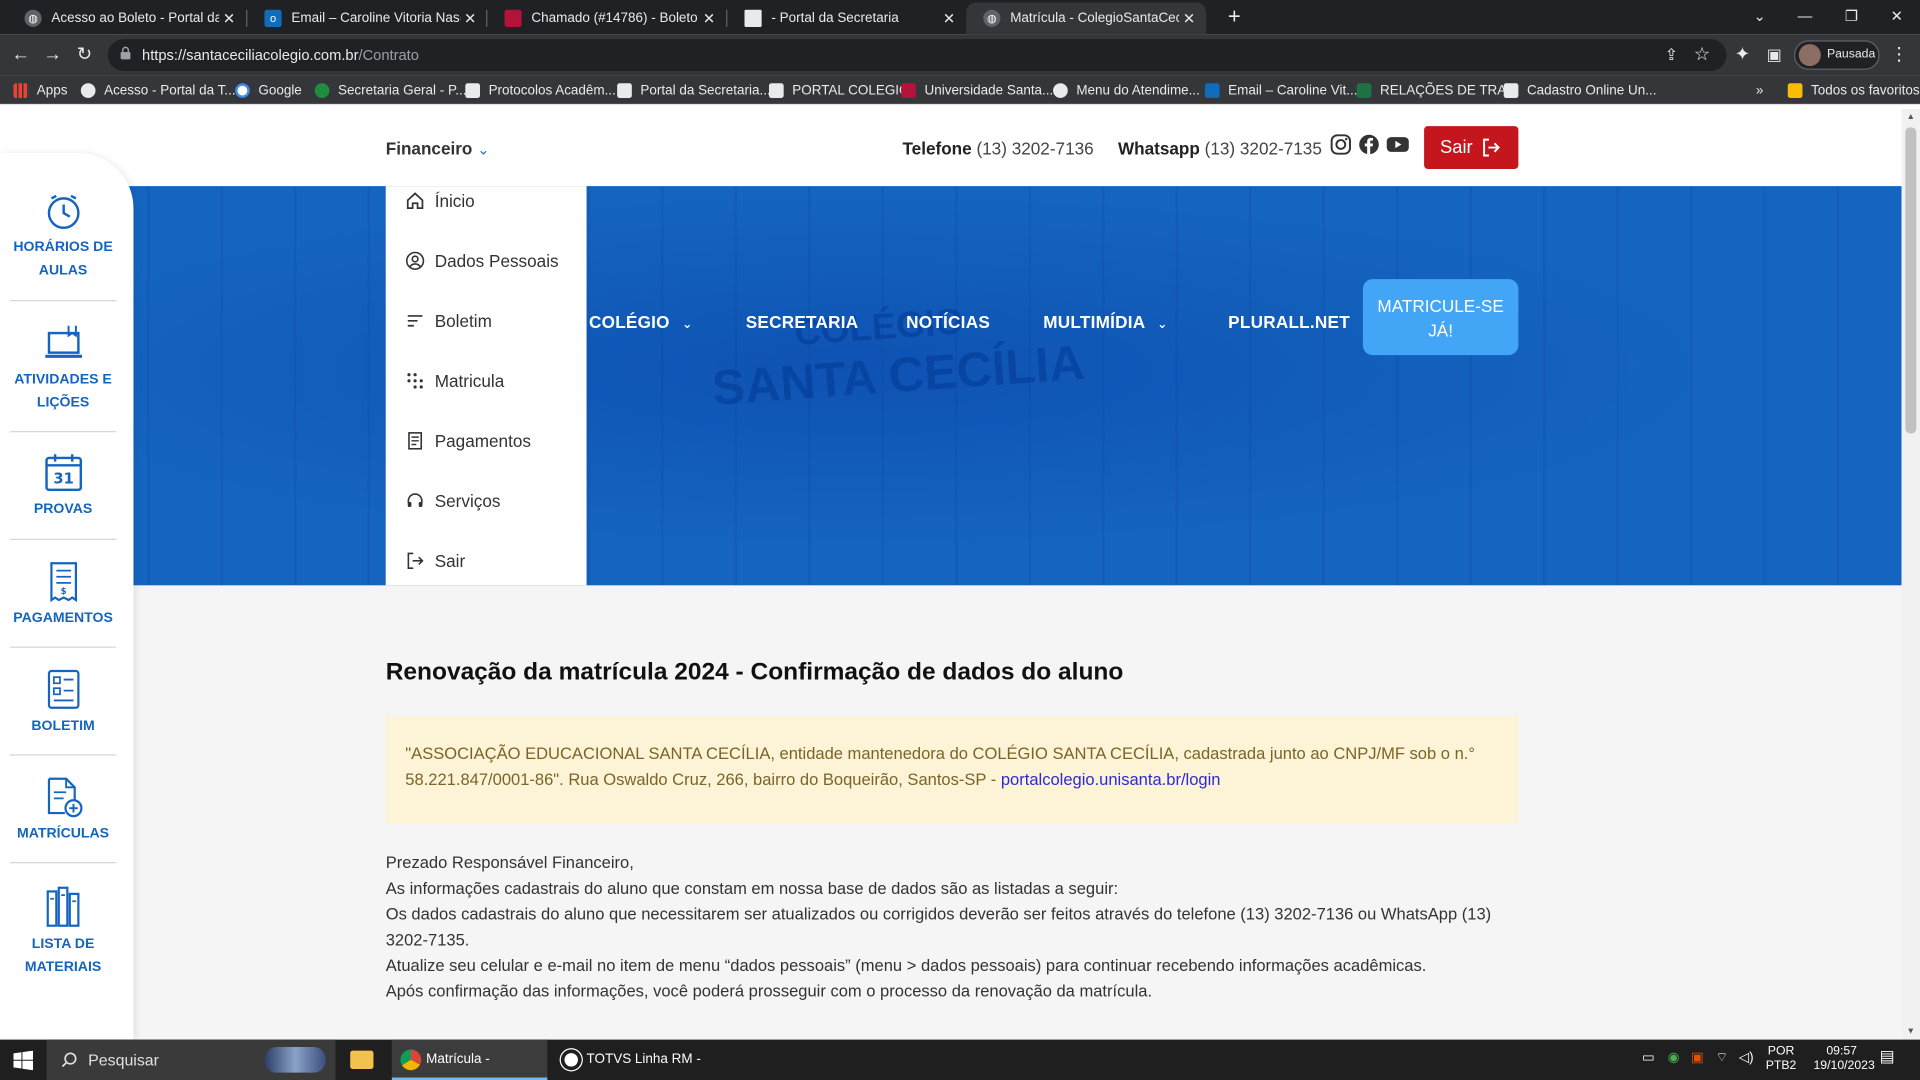 This screenshot has width=1920, height=1080. What do you see at coordinates (1853, 91) in the screenshot?
I see `bookmark-all-favorites: Todos os favoritos` at bounding box center [1853, 91].